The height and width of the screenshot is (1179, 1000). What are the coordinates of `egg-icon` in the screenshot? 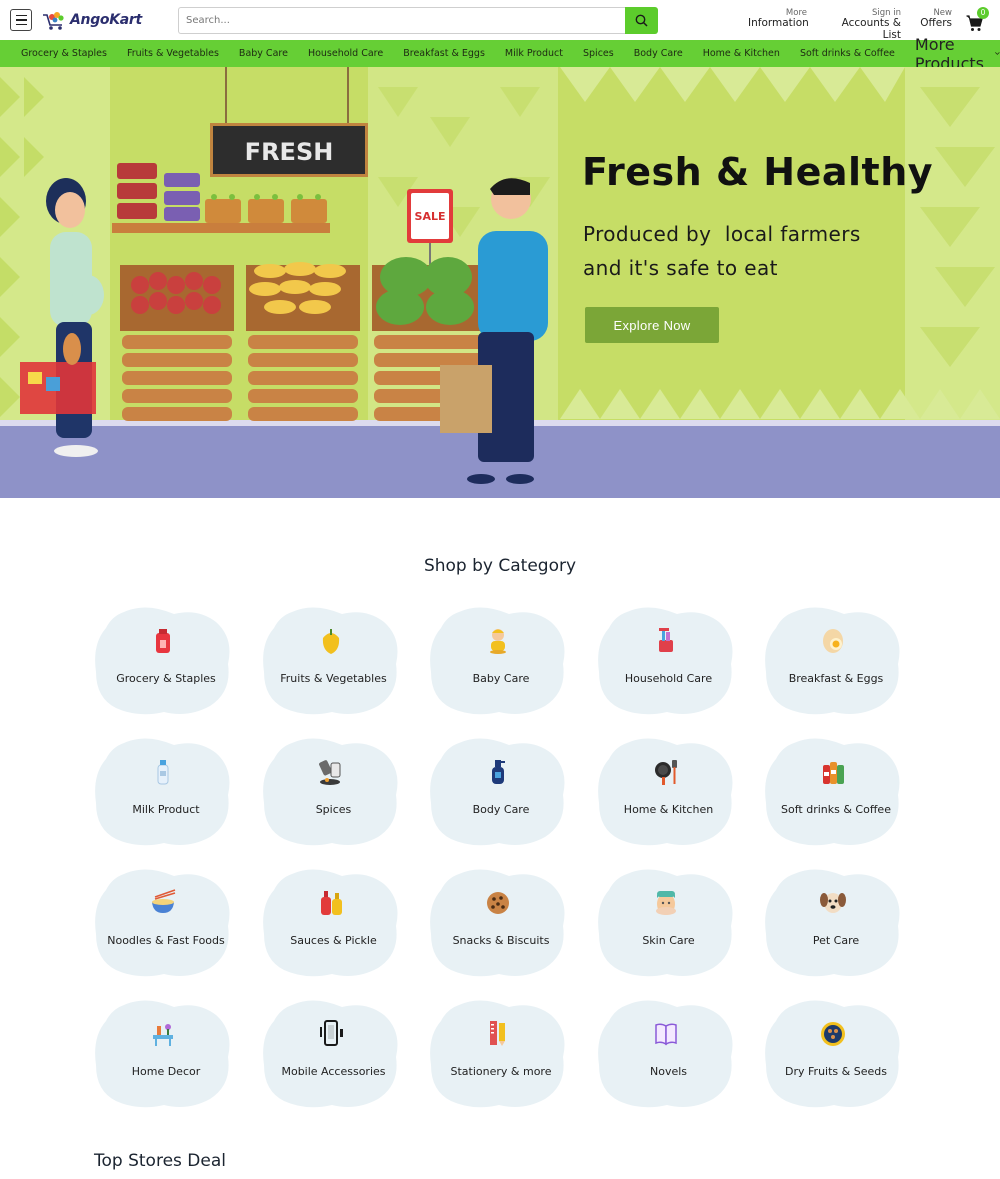 It's located at (833, 641).